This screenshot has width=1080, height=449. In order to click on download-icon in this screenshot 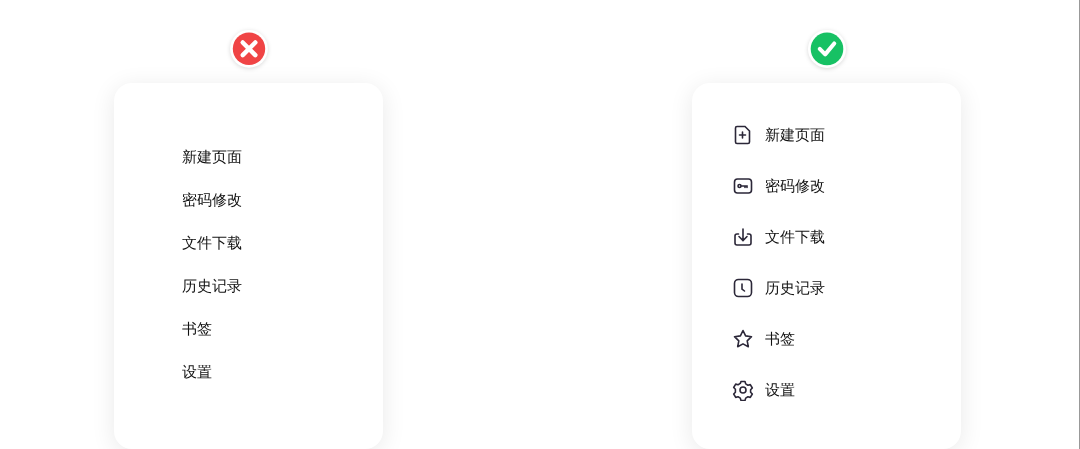, I will do `click(743, 237)`.